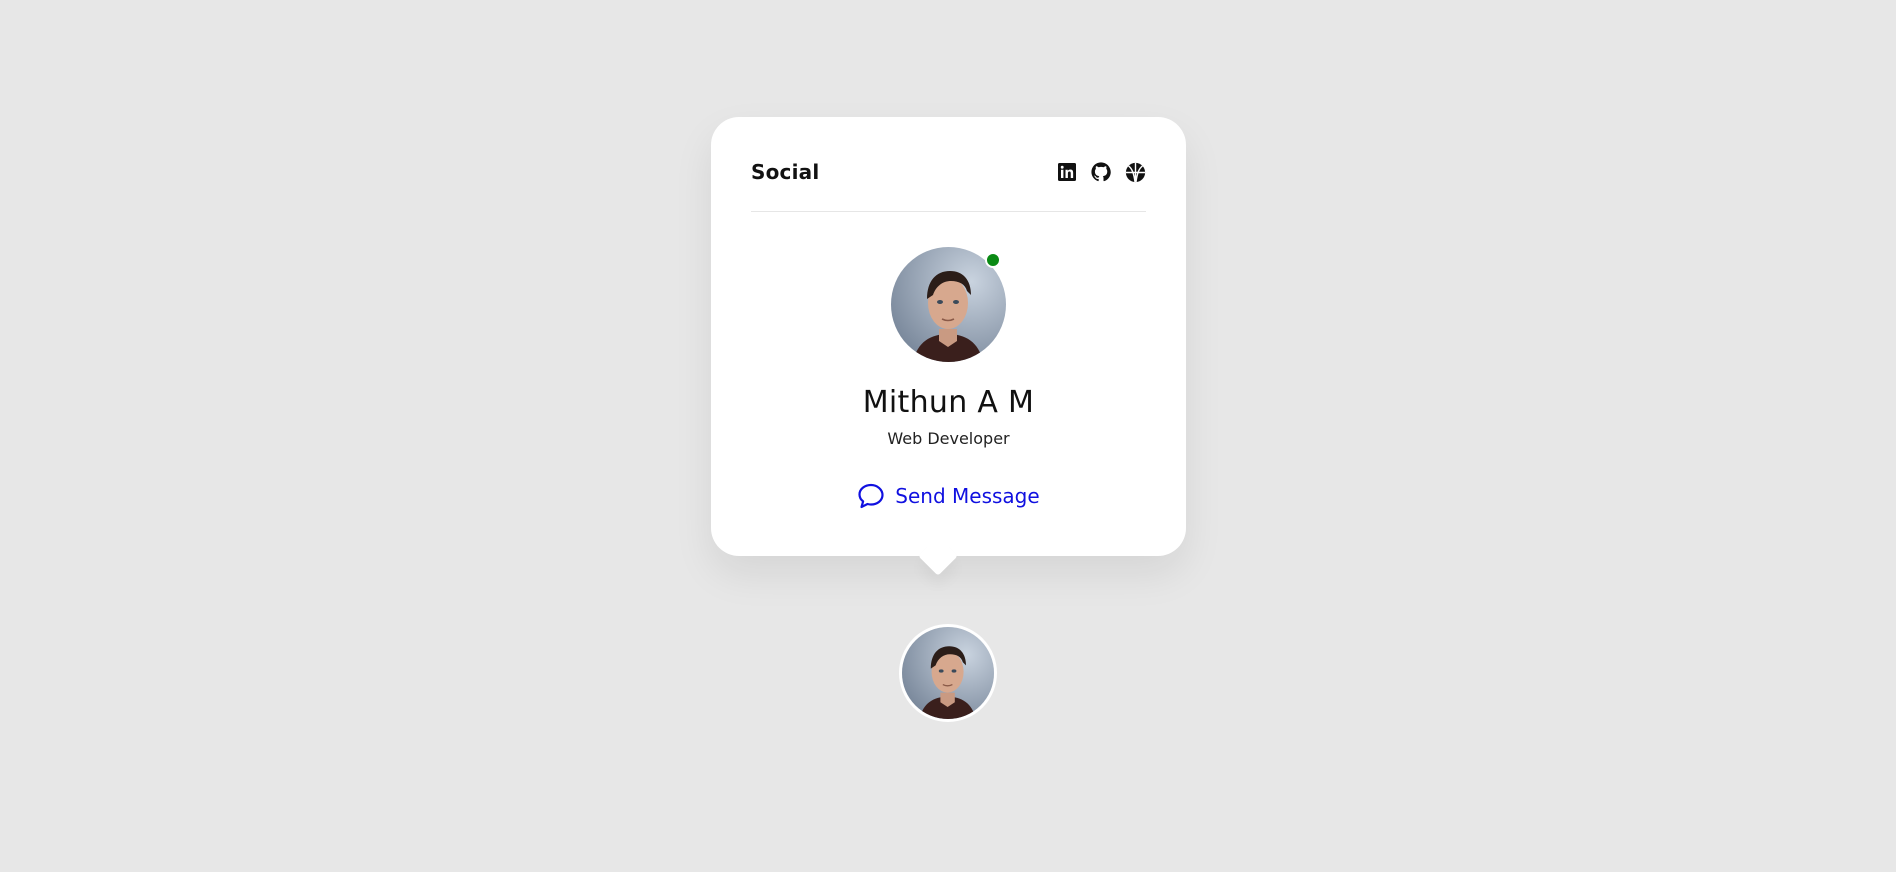 Image resolution: width=1896 pixels, height=872 pixels. I want to click on profile-avatar-wrapper, so click(948, 304).